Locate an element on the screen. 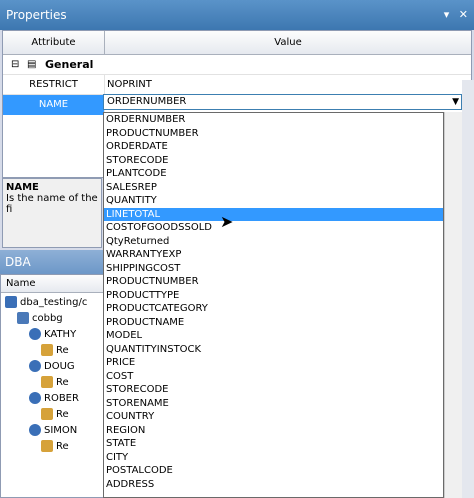 The width and height of the screenshot is (474, 498). dropdown-option: POSTALCODE is located at coordinates (273, 471).